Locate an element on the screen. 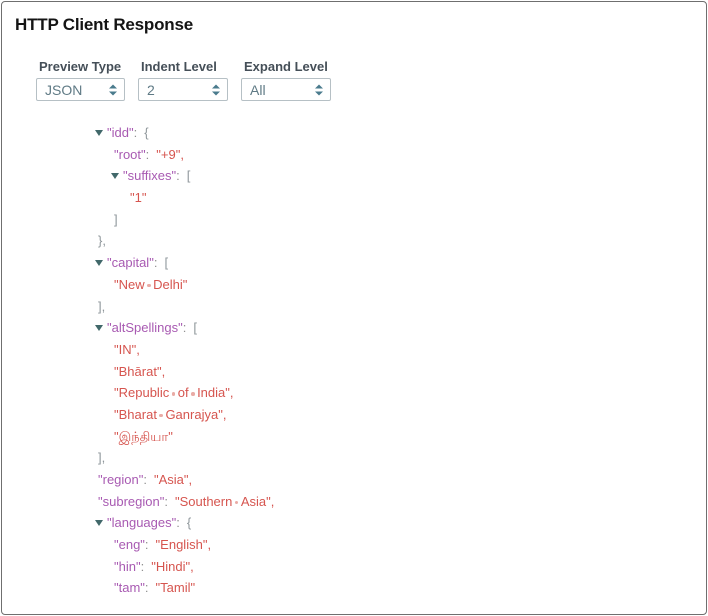 The height and width of the screenshot is (616, 708). json-string-value: "Republic of India" is located at coordinates (172, 393).